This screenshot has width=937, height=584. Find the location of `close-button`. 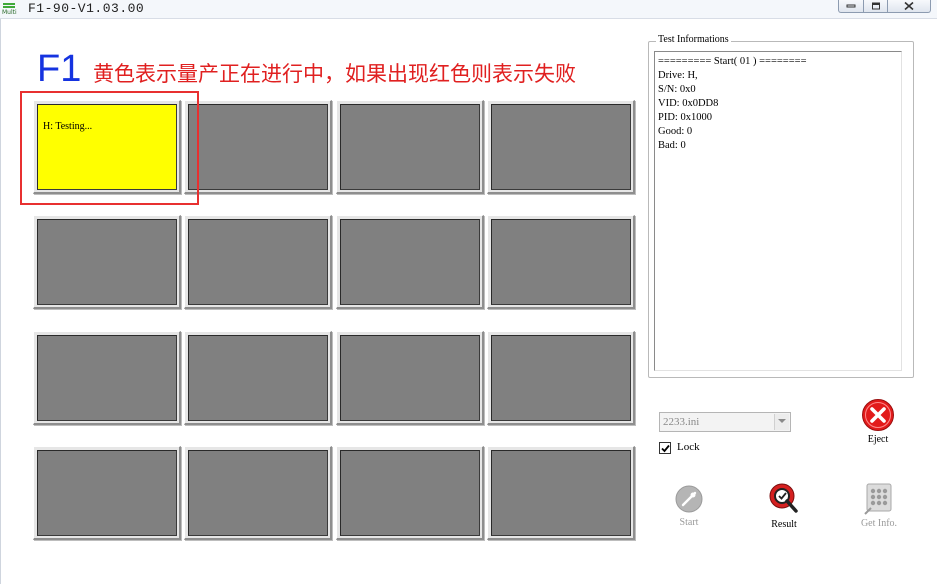

close-button is located at coordinates (909, 6).